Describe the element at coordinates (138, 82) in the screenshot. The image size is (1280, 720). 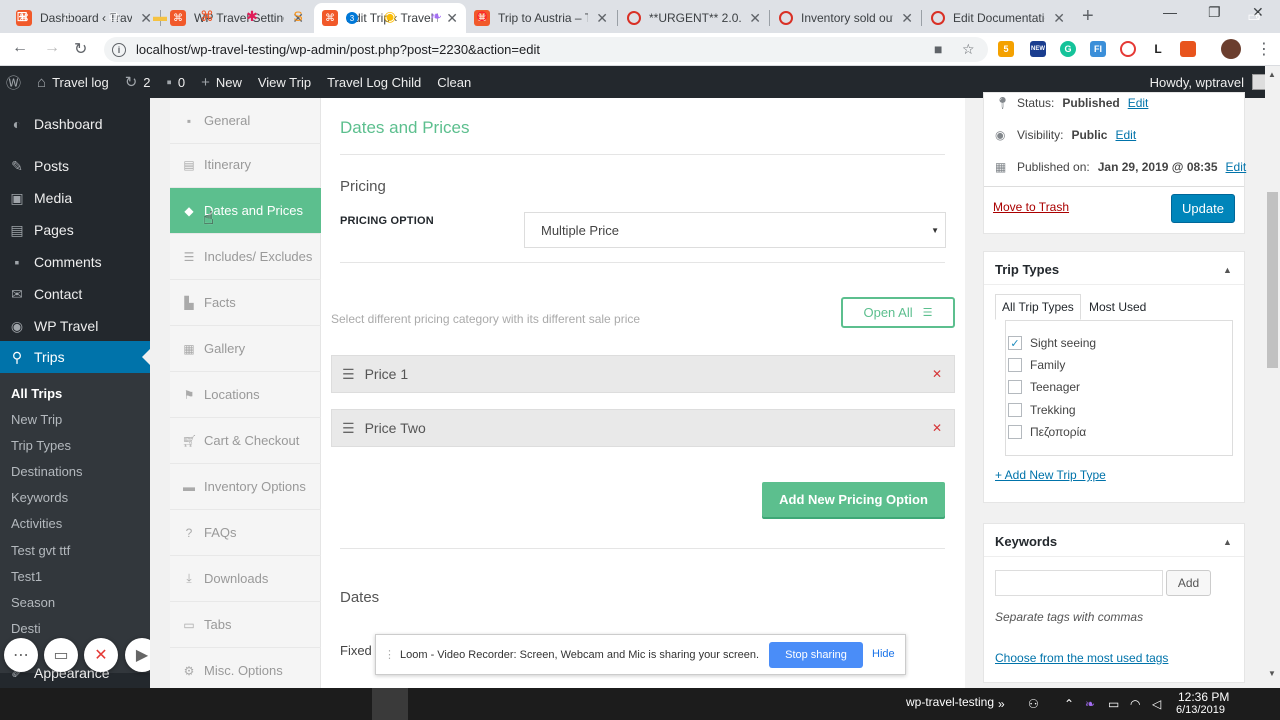
I see `updates-link: ↻ 2` at that location.